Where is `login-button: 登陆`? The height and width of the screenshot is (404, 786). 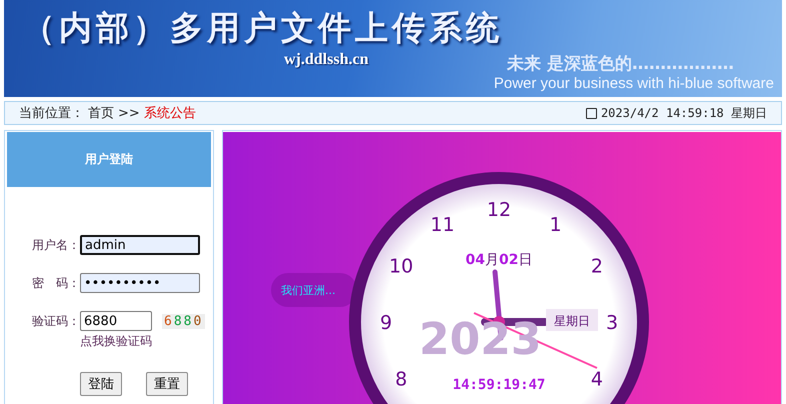 login-button: 登陆 is located at coordinates (101, 384).